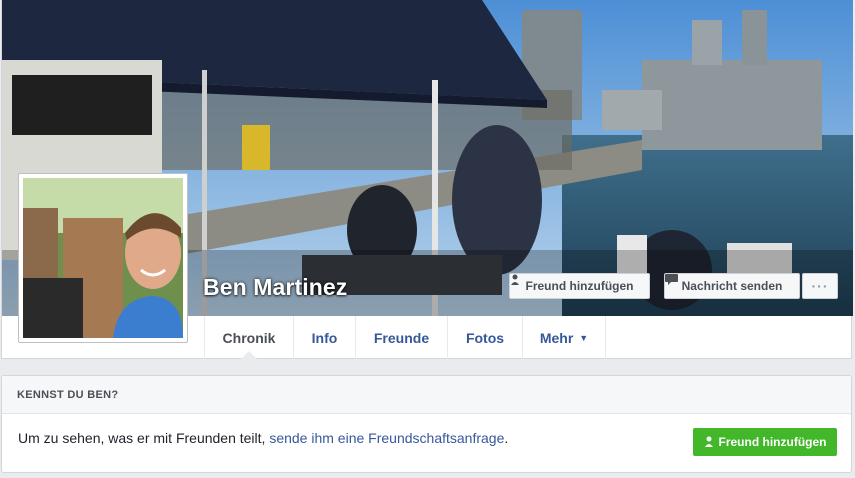 This screenshot has width=855, height=478. I want to click on add-friend-green-button: Freund hinzufügen, so click(765, 442).